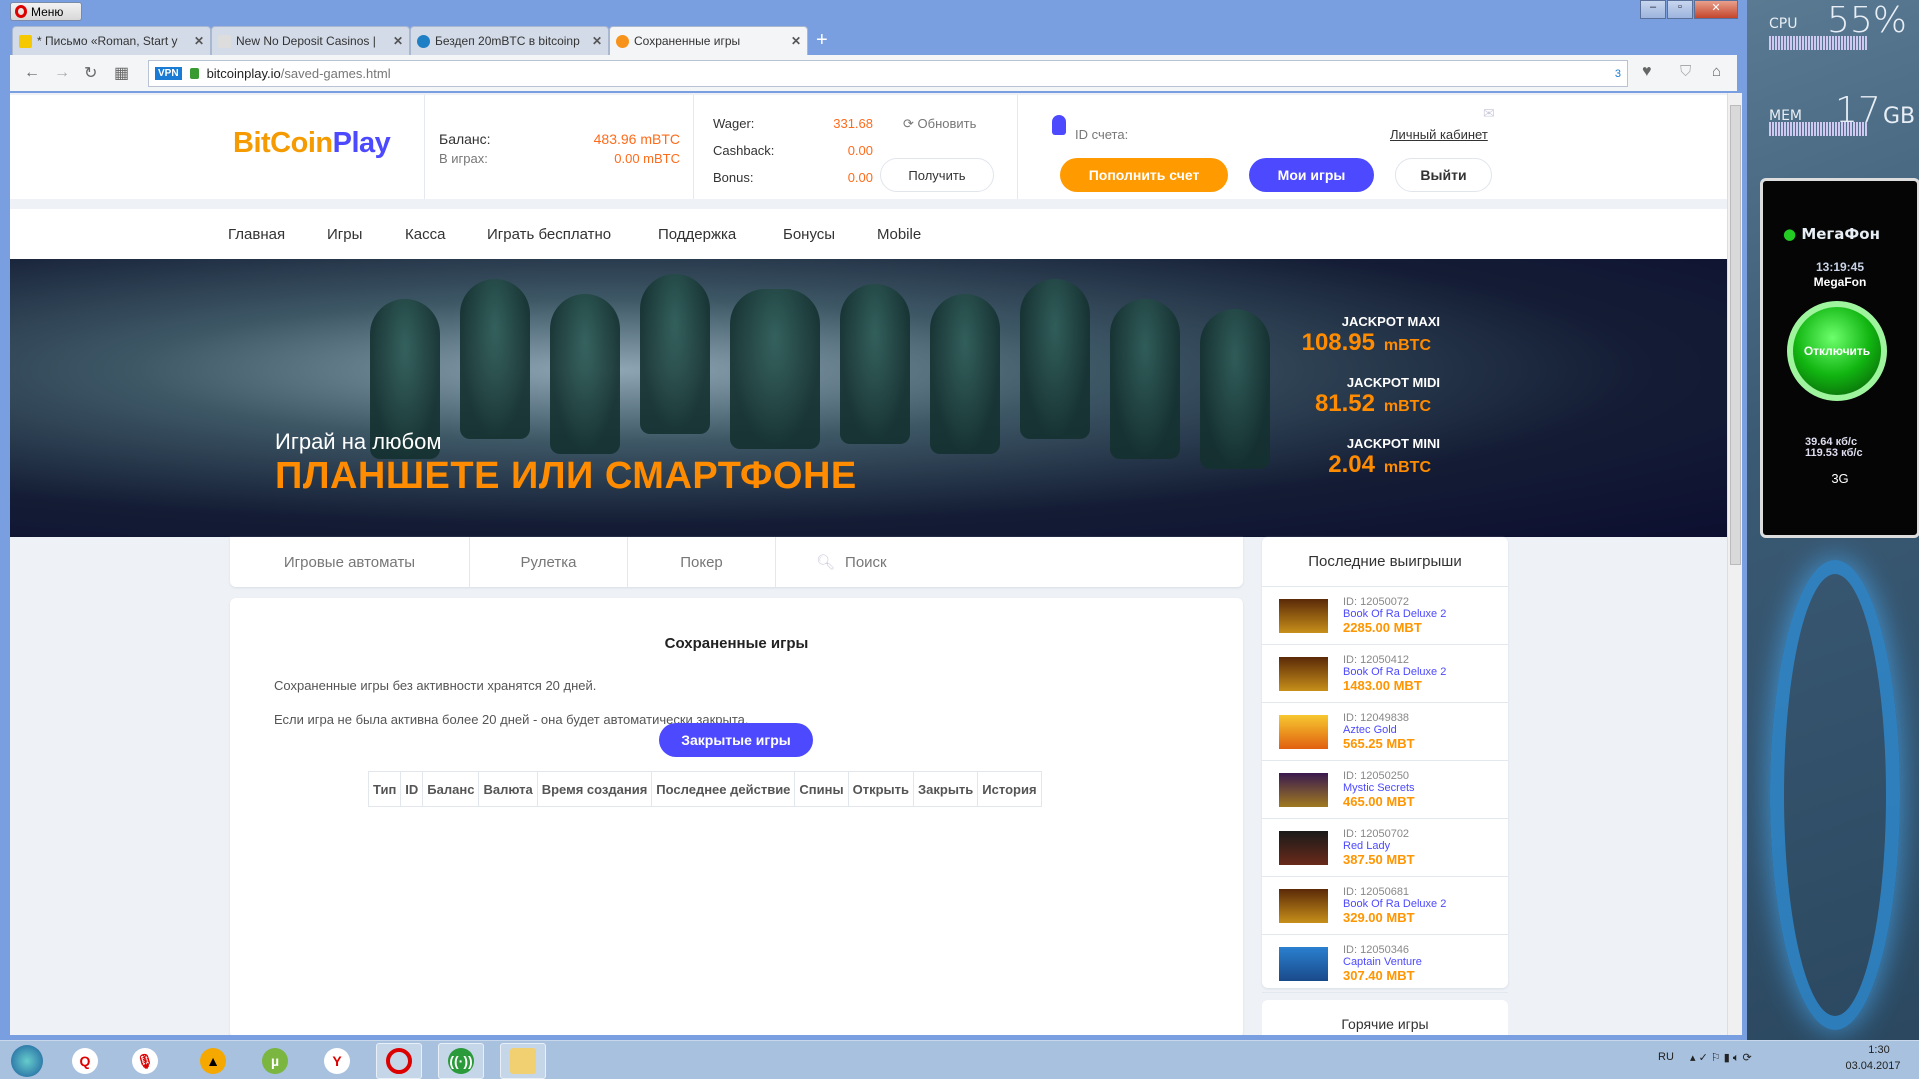 This screenshot has width=1919, height=1079. What do you see at coordinates (1379, 743) in the screenshot?
I see `win-amount: 565.25 MBT` at bounding box center [1379, 743].